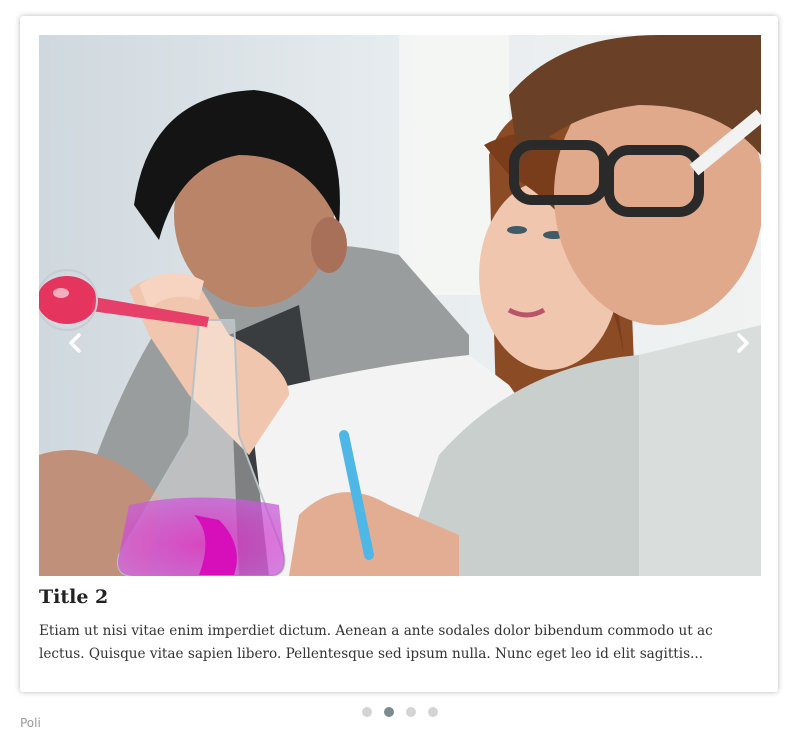 This screenshot has height=730, width=800. I want to click on prev-slide-button, so click(75, 343).